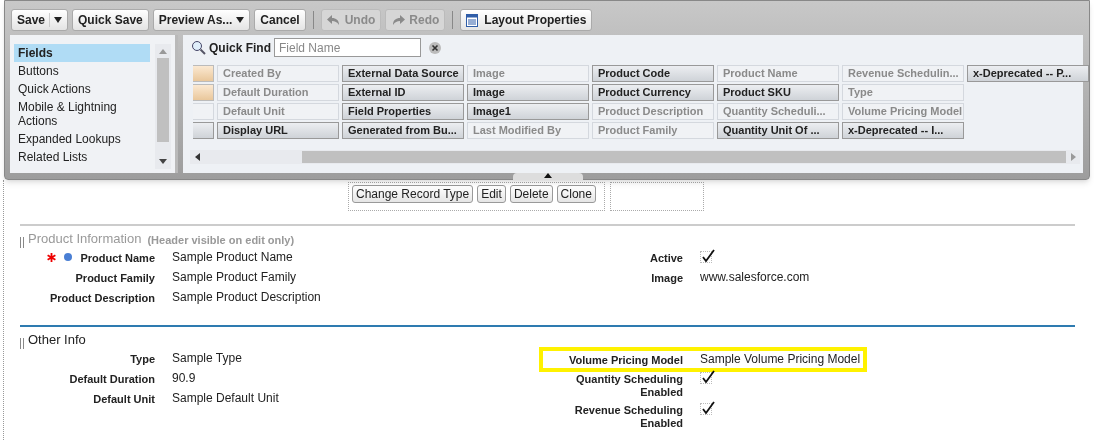 The width and height of the screenshot is (1094, 440). What do you see at coordinates (629, 385) in the screenshot?
I see `field-label: Quantity Scheduling Enabled` at bounding box center [629, 385].